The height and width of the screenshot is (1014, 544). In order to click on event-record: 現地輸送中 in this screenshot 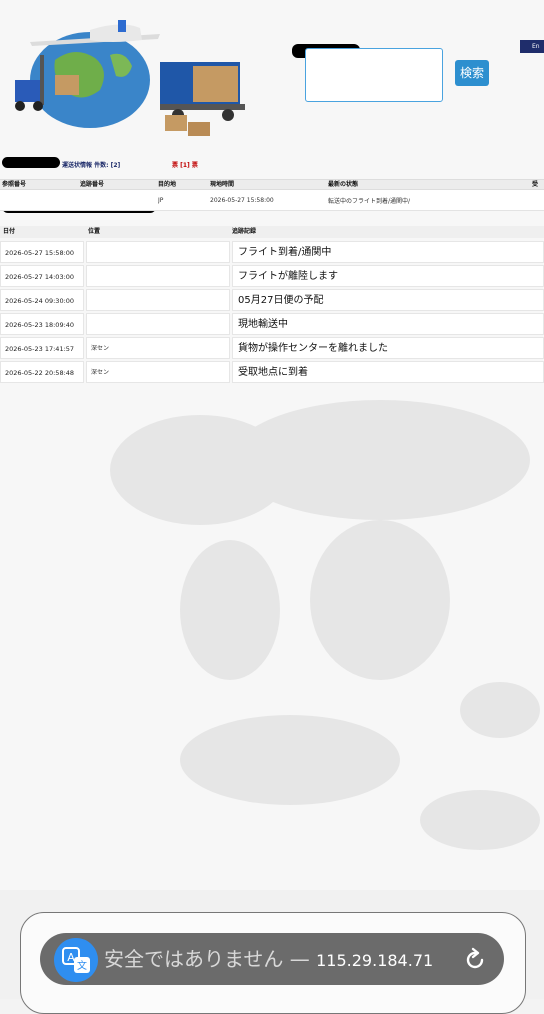, I will do `click(388, 324)`.